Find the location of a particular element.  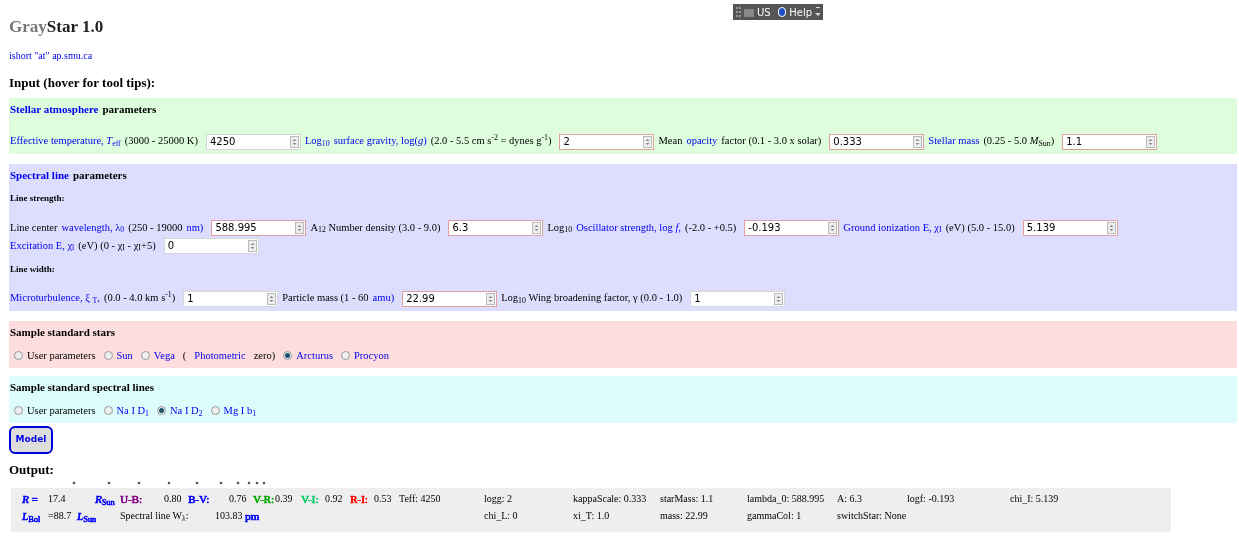

number-input: 6.3 is located at coordinates (496, 228).